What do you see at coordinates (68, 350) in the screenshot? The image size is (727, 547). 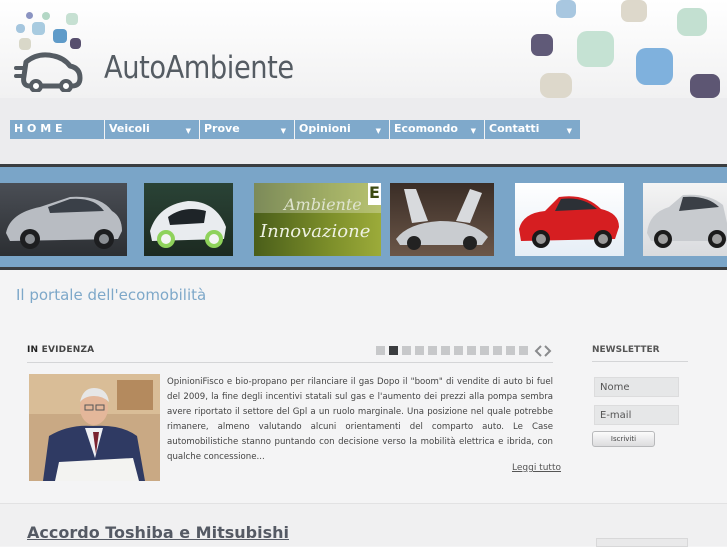 I see `featured-label-rest: EVIDENZA` at bounding box center [68, 350].